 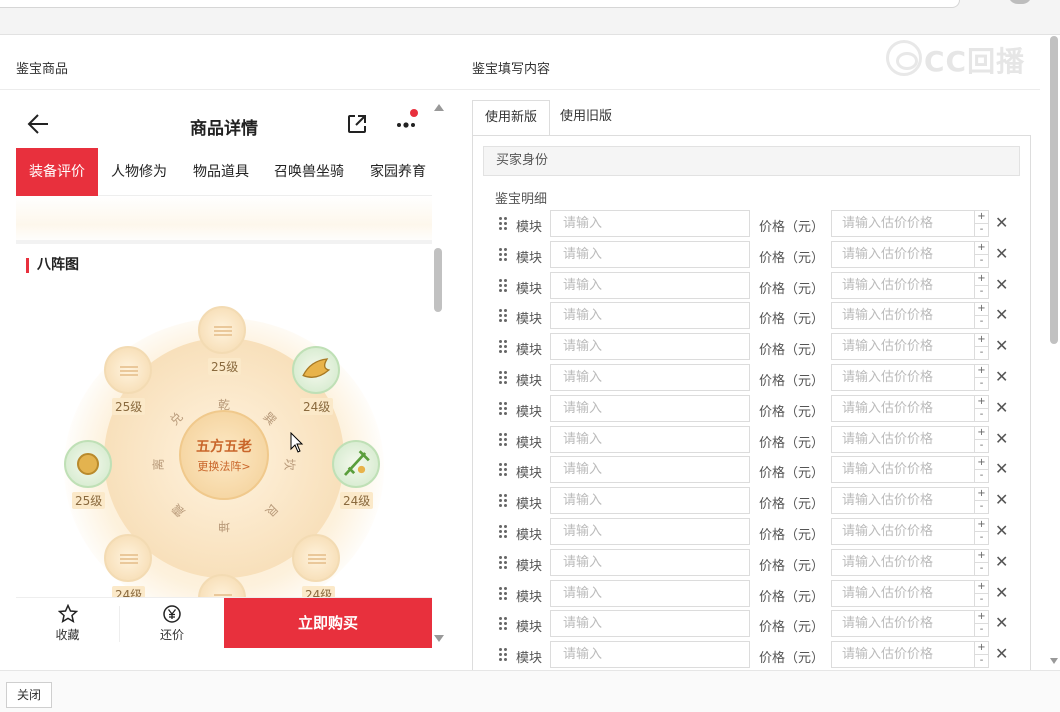 I want to click on buyer-identity-section: 买家身份, so click(x=751, y=161).